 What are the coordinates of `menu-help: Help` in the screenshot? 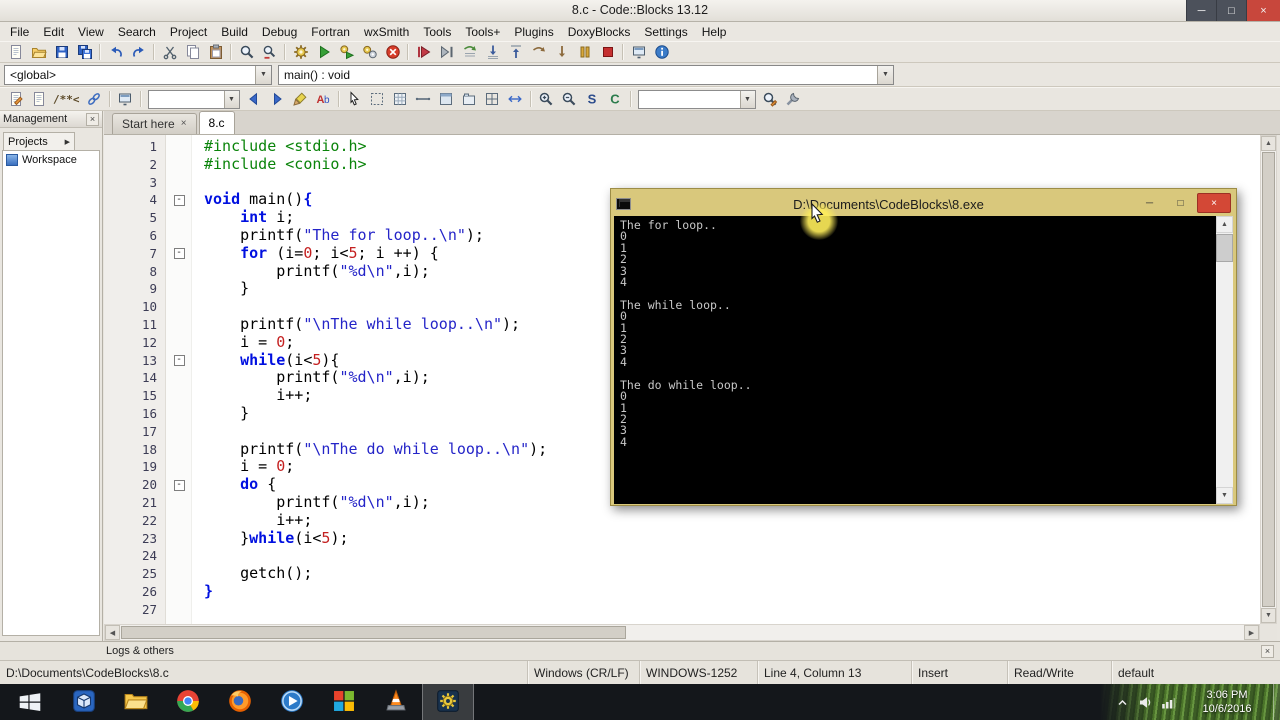 It's located at (714, 32).